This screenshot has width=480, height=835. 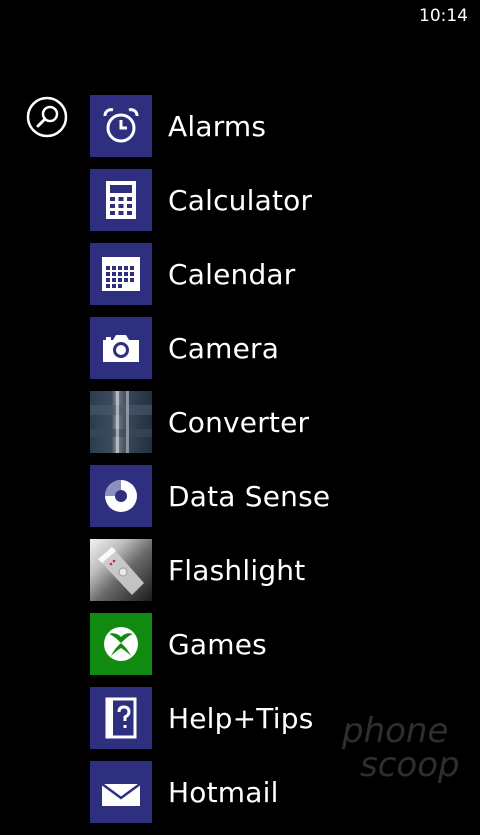 What do you see at coordinates (285, 126) in the screenshot?
I see `app-item-alarms: Alarms` at bounding box center [285, 126].